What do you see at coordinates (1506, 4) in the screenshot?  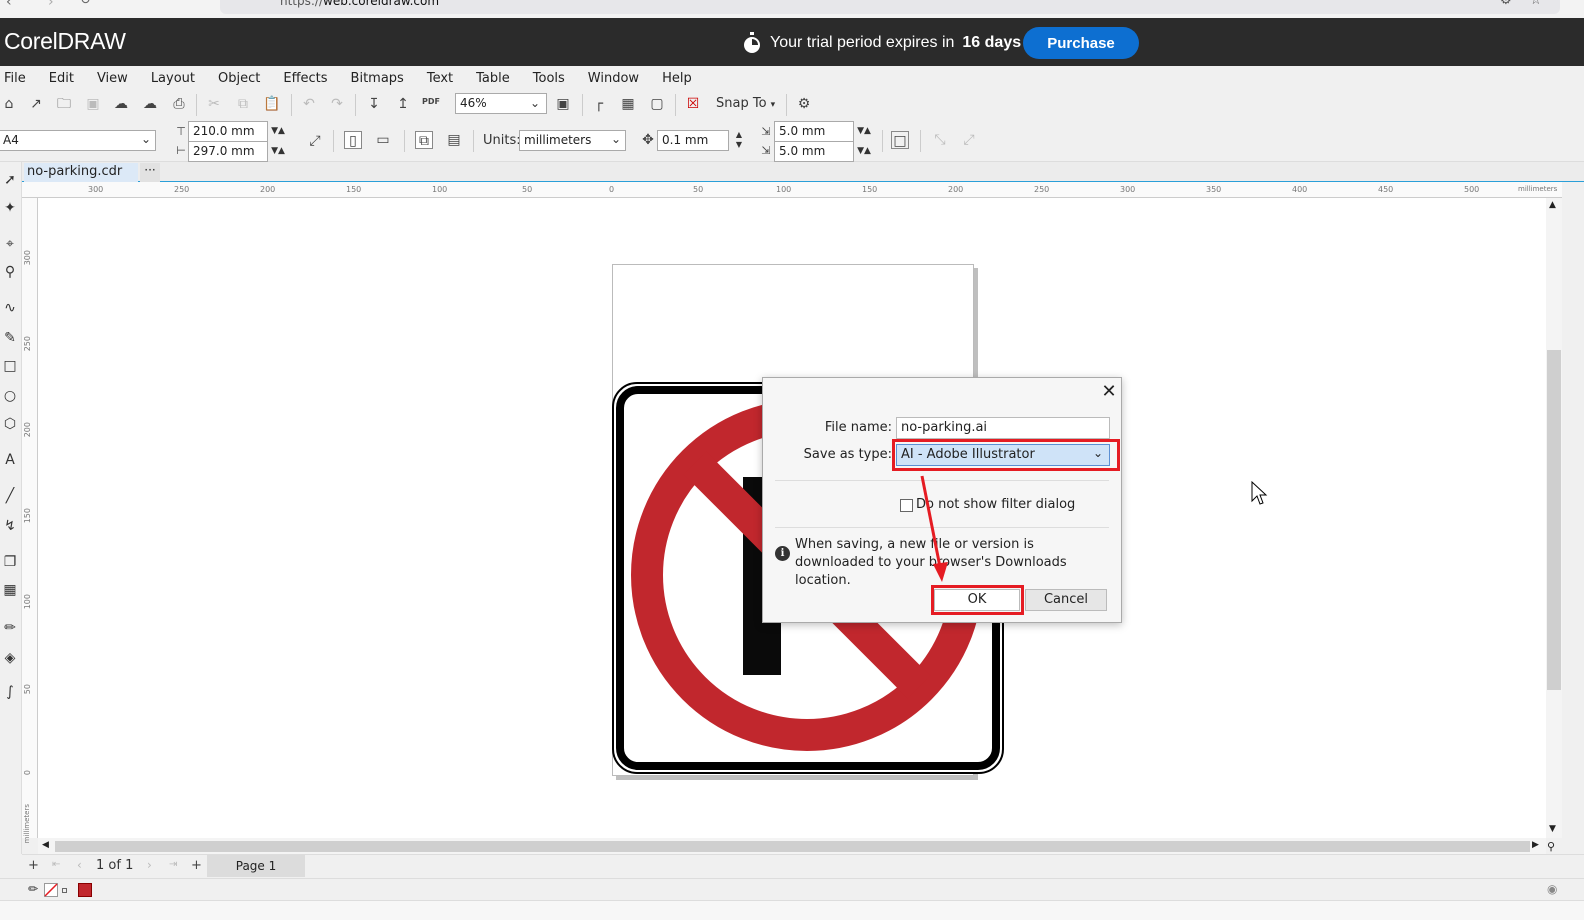 I see `extension-icon: ⚙` at bounding box center [1506, 4].